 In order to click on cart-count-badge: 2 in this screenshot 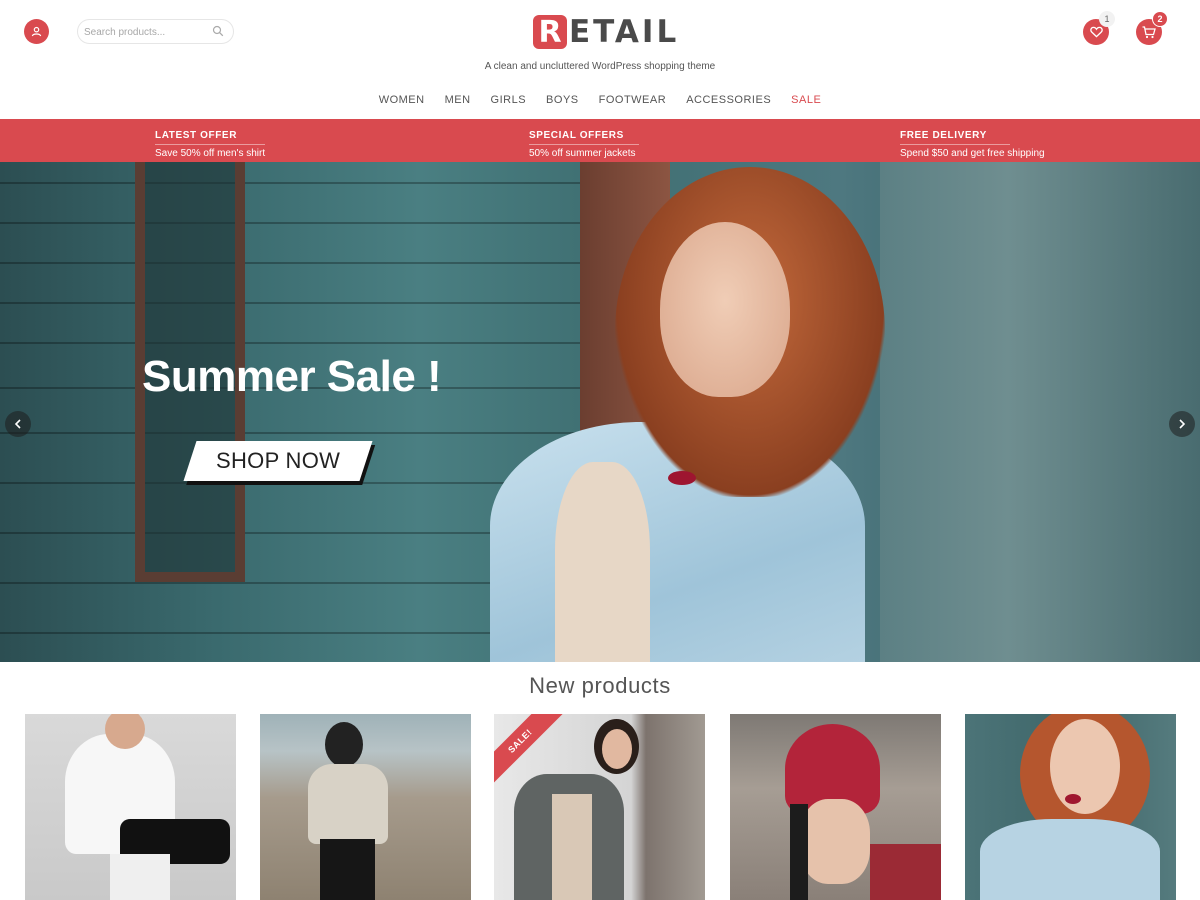, I will do `click(1160, 19)`.